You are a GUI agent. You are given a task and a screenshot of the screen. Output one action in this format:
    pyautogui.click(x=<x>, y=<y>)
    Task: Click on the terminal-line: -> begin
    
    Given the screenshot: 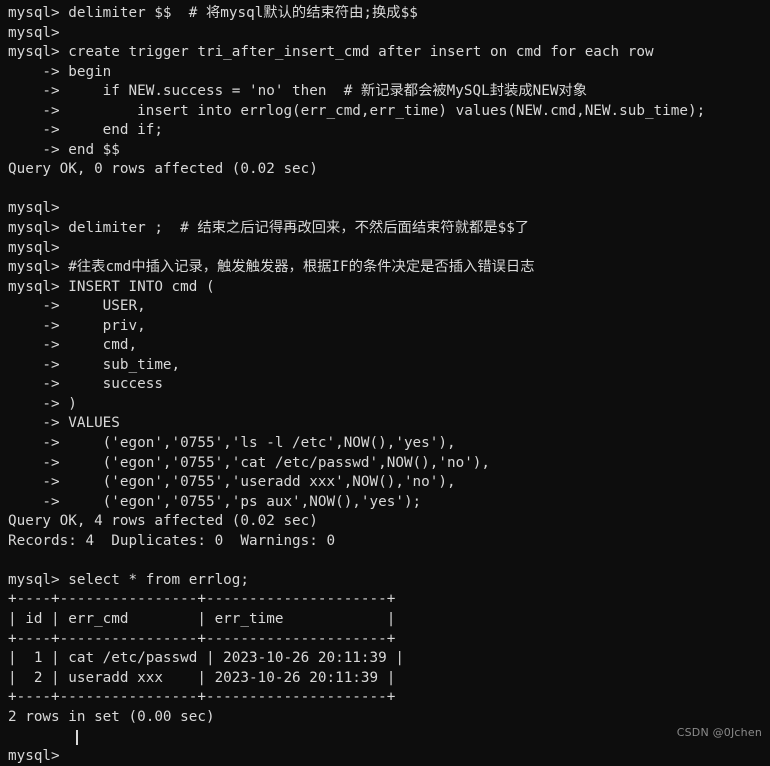 What is the action you would take?
    pyautogui.click(x=60, y=71)
    